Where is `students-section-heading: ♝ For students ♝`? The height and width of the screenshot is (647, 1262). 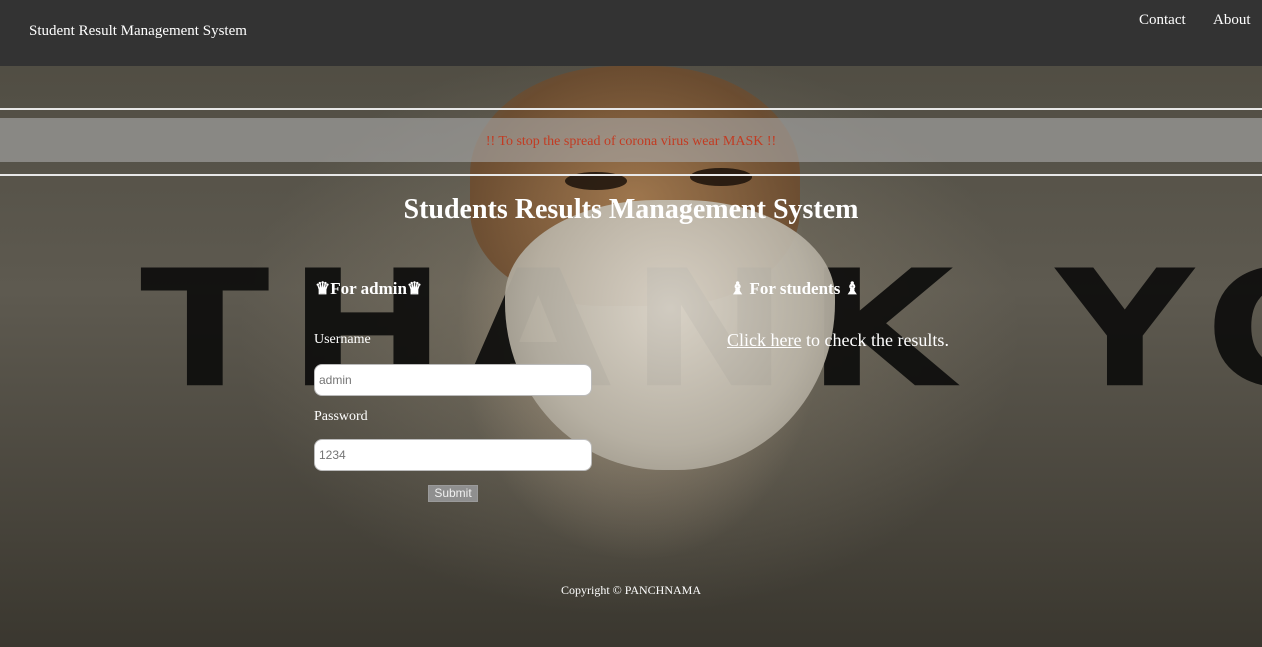
students-section-heading: ♝ For students ♝ is located at coordinates (795, 288).